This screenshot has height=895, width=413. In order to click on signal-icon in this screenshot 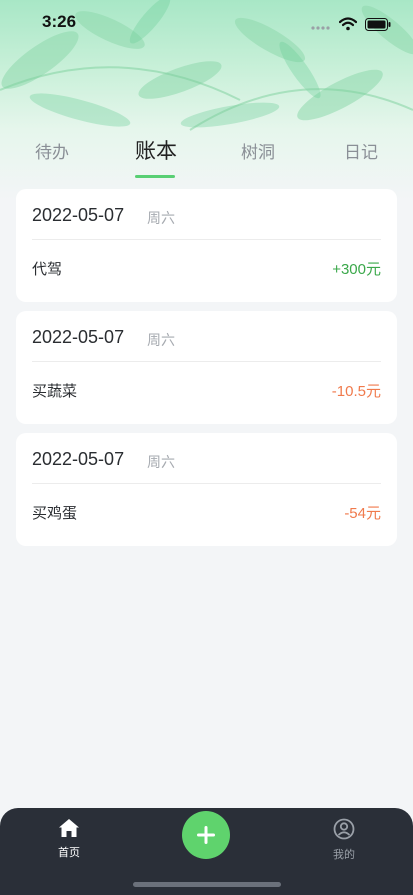, I will do `click(321, 25)`.